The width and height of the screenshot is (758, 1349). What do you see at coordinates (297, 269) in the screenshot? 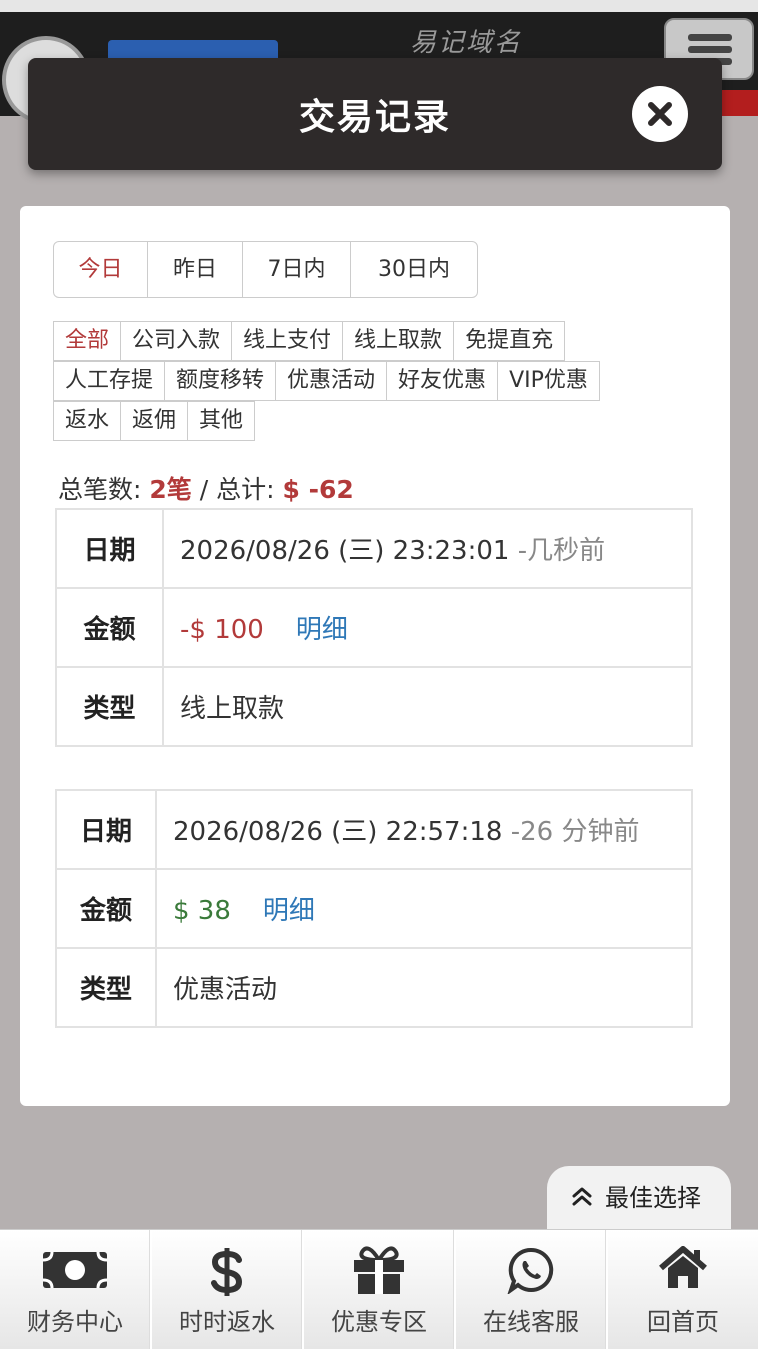
I see `tab-7-days: 7日内` at bounding box center [297, 269].